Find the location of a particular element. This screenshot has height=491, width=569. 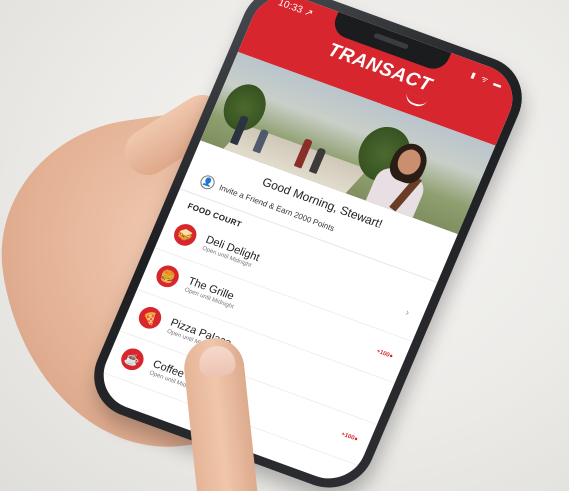

coffee-cup-icon: ☕ is located at coordinates (132, 359).